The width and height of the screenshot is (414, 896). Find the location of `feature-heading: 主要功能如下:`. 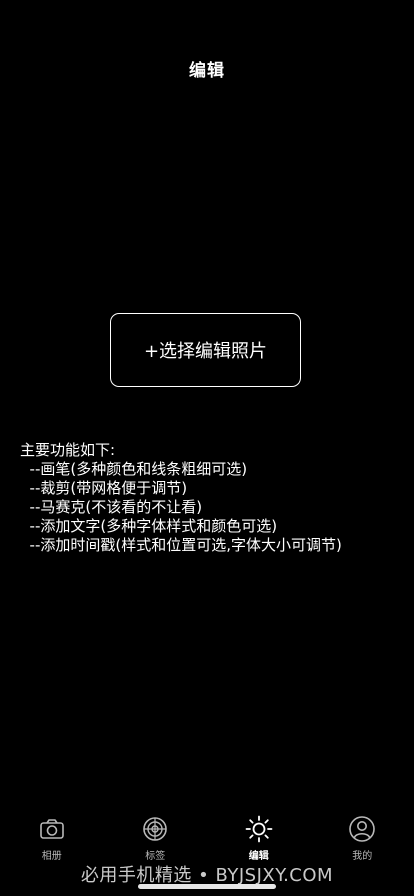

feature-heading: 主要功能如下: is located at coordinates (68, 450).